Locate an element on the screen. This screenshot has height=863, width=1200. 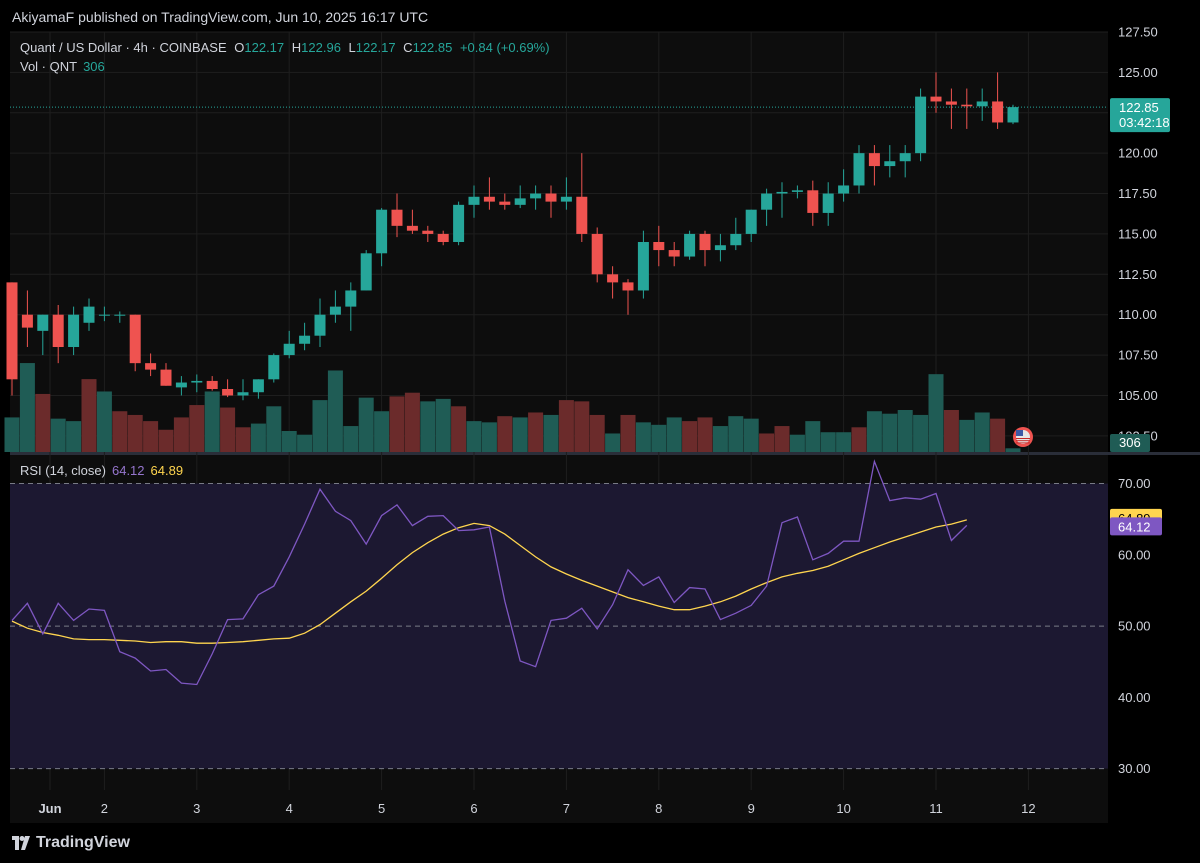
low-label: L is located at coordinates (352, 47).